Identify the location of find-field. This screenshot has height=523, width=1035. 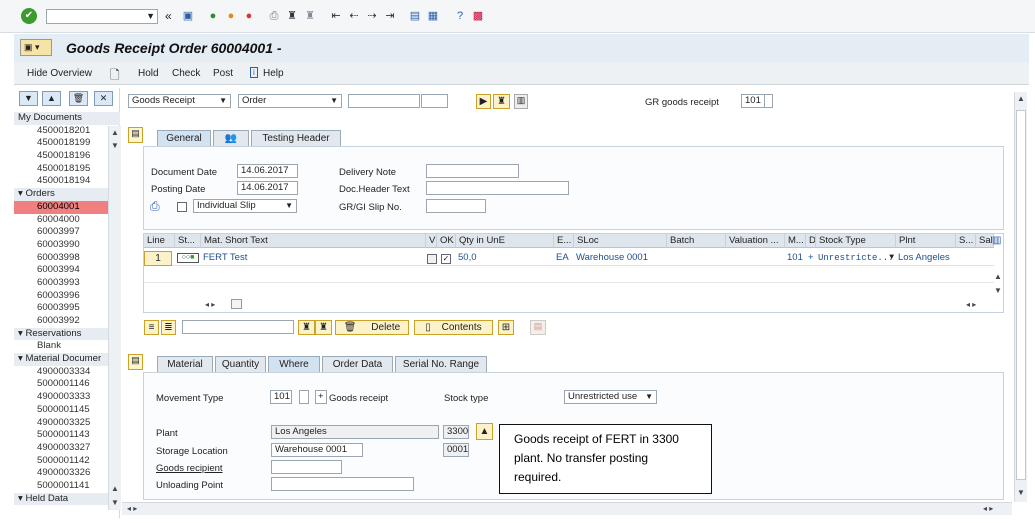
(238, 327).